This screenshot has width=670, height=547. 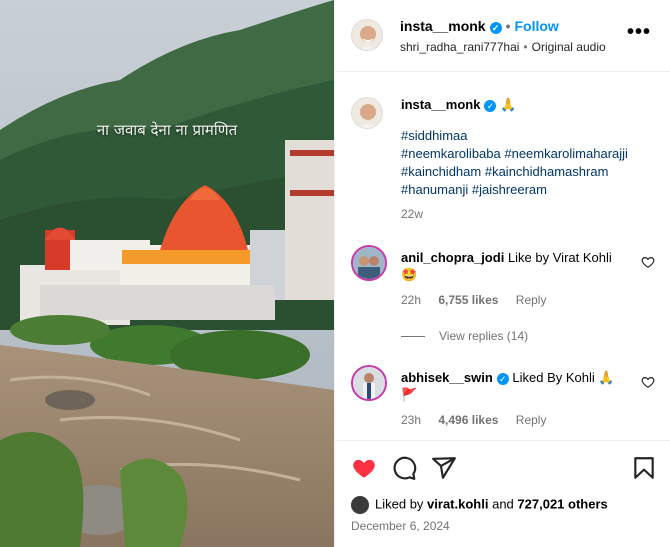 What do you see at coordinates (644, 468) in the screenshot?
I see `bookmark-icon` at bounding box center [644, 468].